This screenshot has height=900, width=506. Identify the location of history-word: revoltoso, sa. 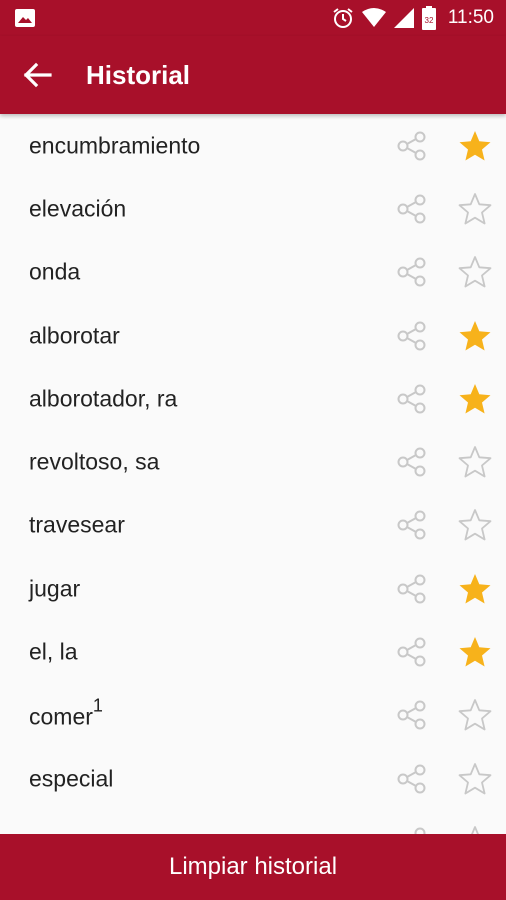
(94, 462).